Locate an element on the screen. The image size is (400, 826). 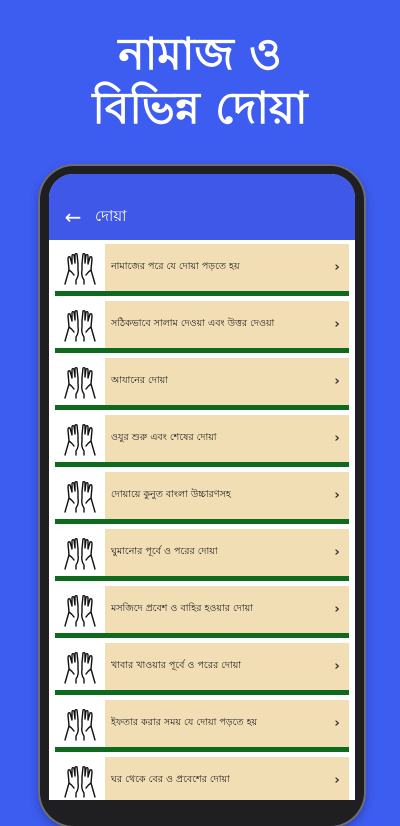
promo-title-line1: নামাজ ও is located at coordinates (200, 54).